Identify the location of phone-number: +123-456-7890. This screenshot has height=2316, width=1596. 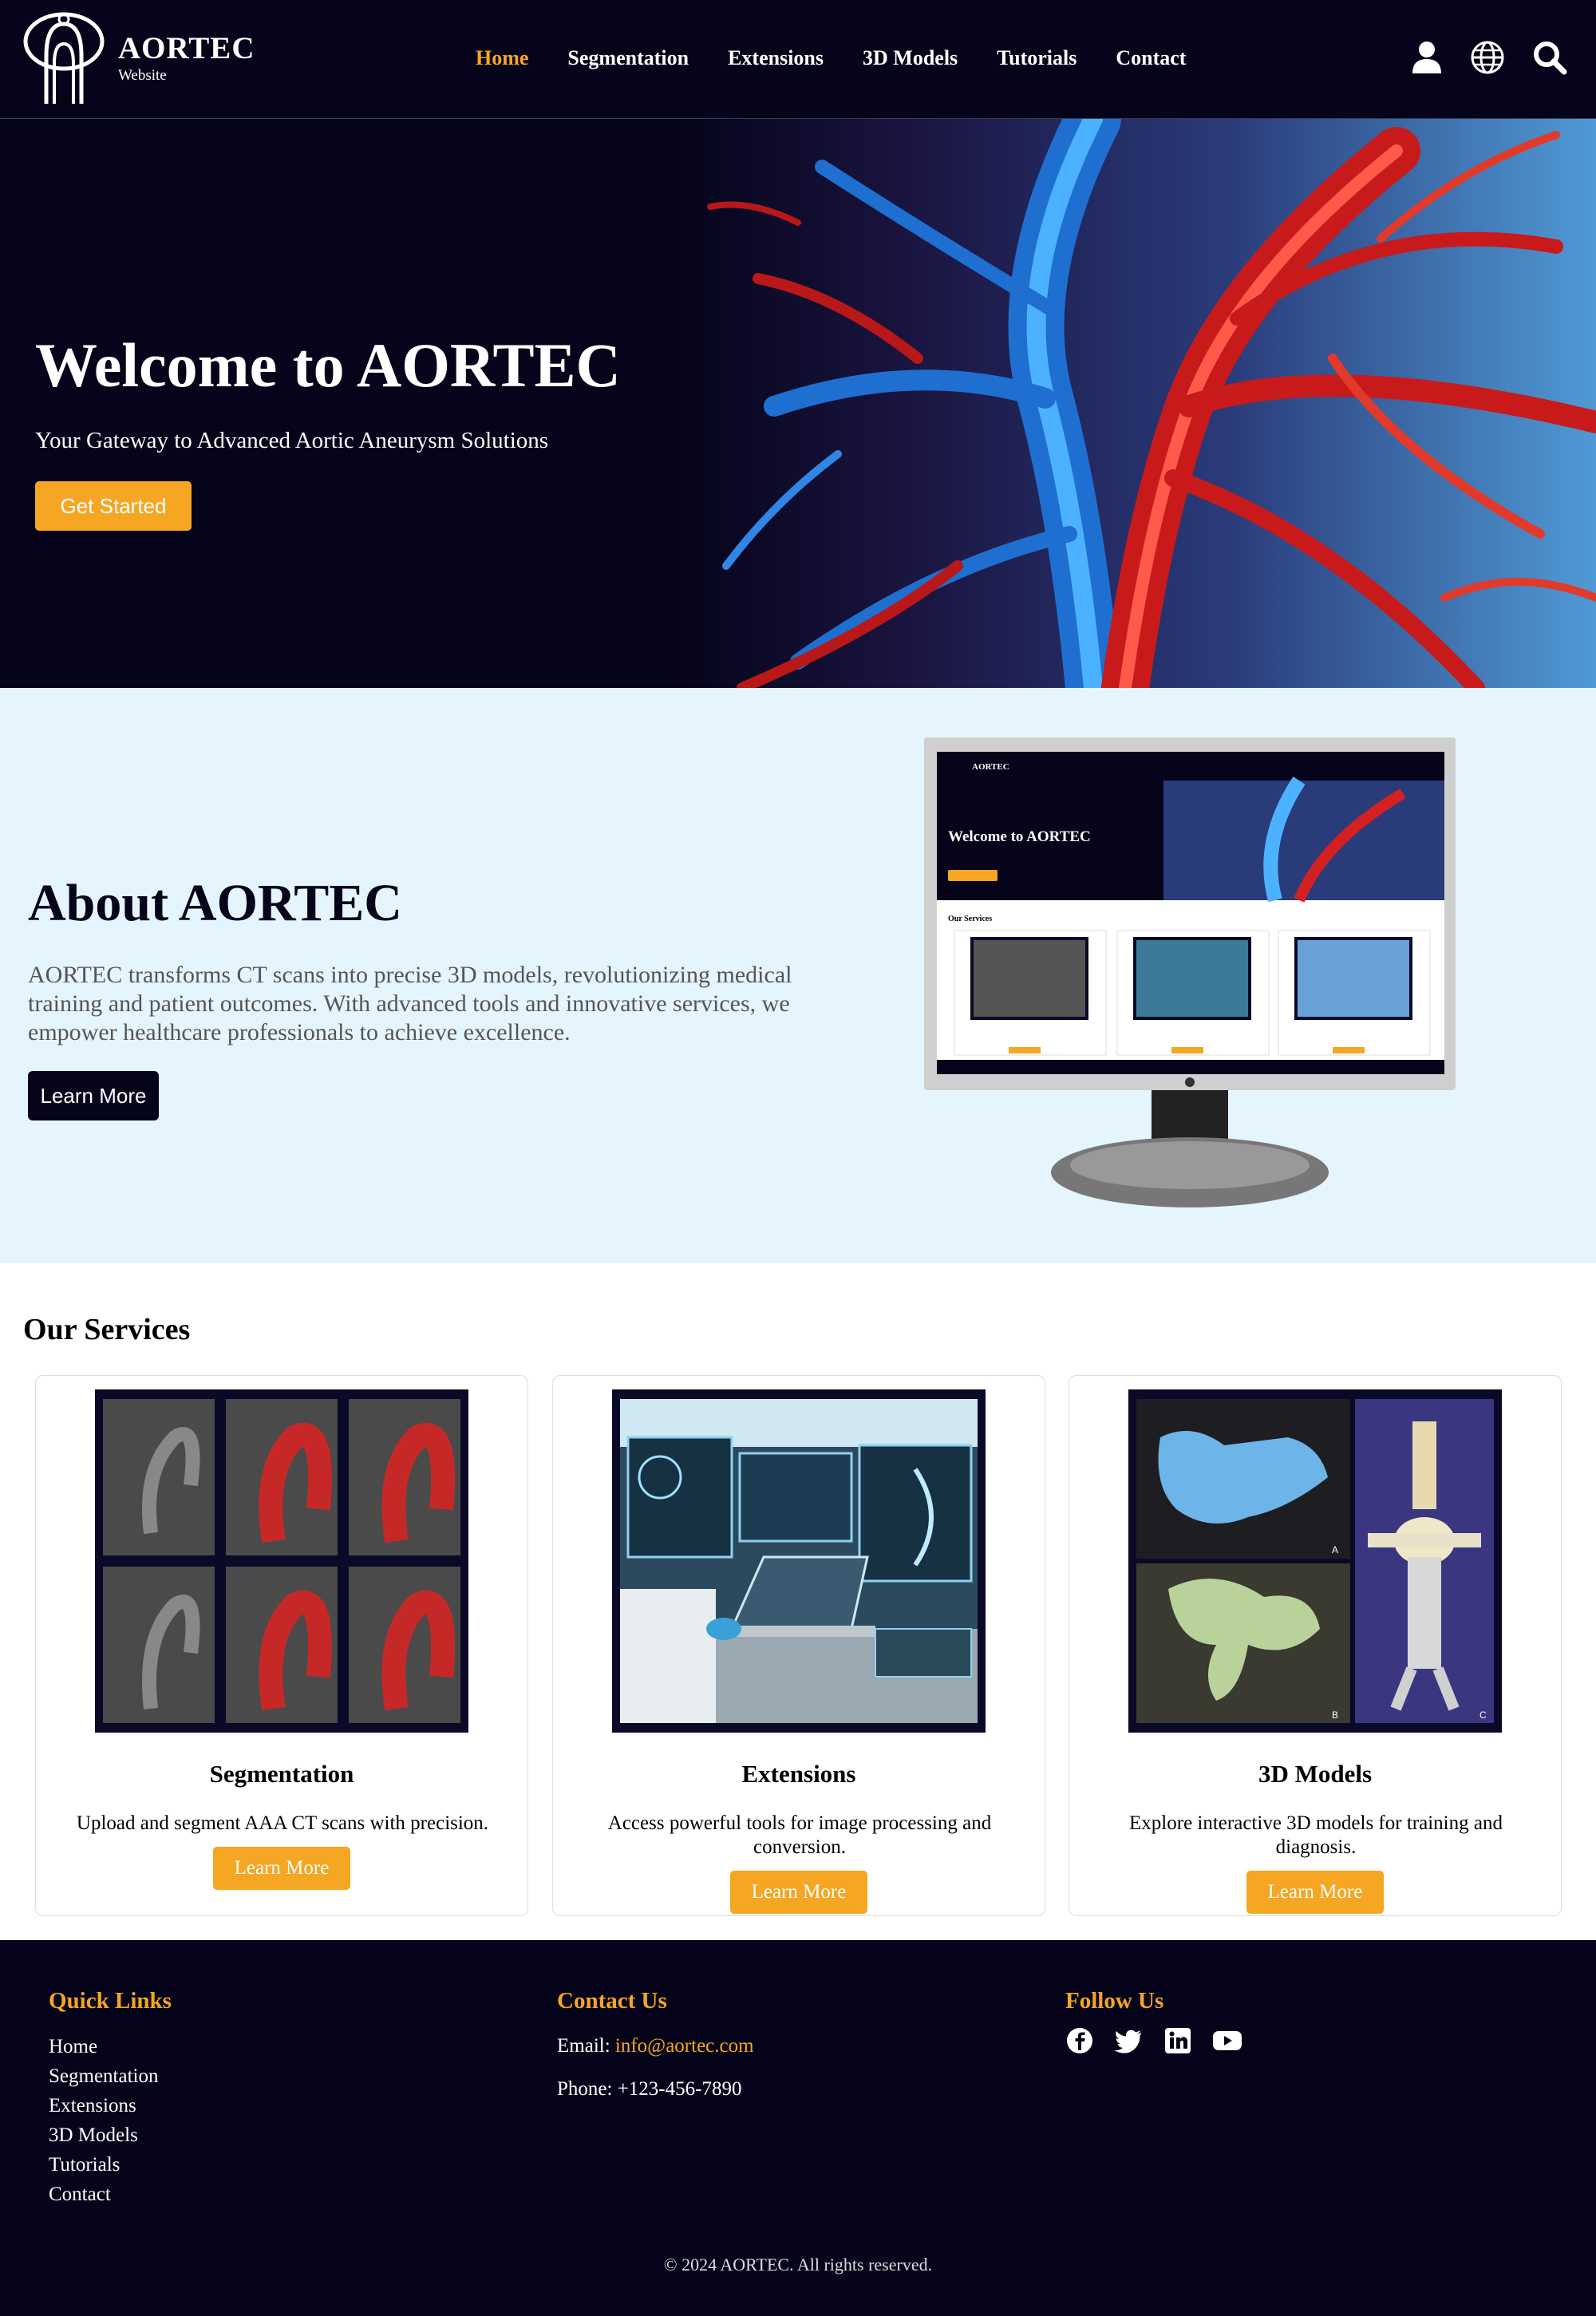
(679, 2089).